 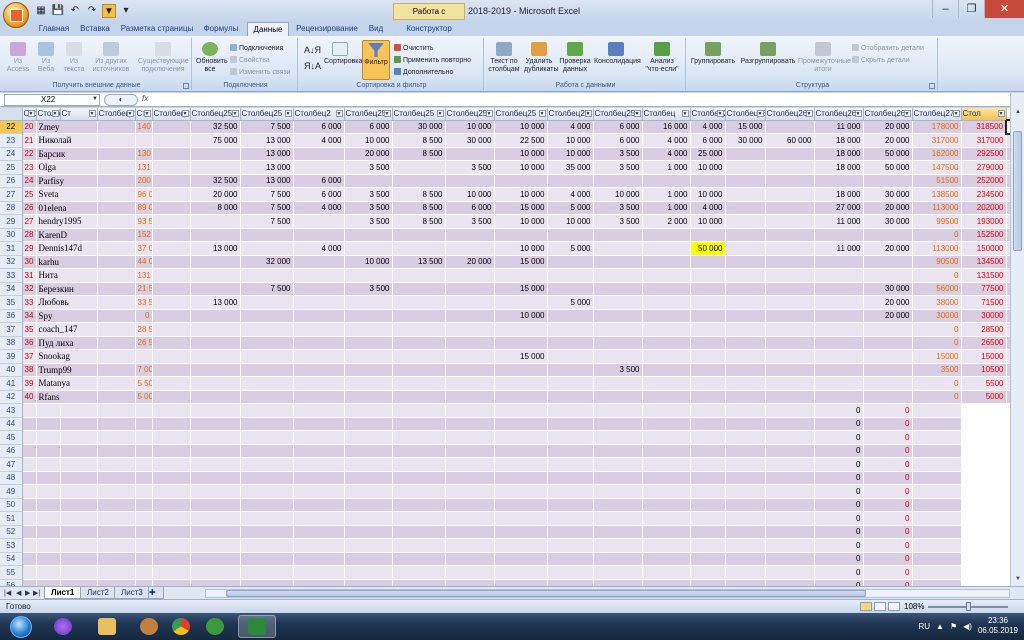 What do you see at coordinates (984, 181) in the screenshot?
I see `cell: 252000` at bounding box center [984, 181].